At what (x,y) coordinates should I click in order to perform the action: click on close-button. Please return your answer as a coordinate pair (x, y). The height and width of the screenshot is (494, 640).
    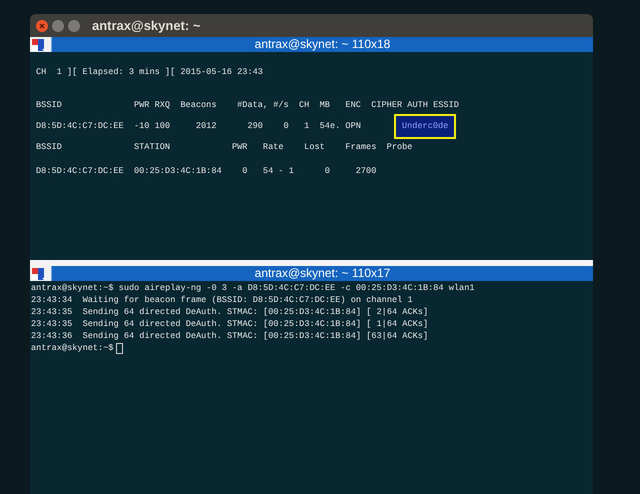
    Looking at the image, I should click on (42, 26).